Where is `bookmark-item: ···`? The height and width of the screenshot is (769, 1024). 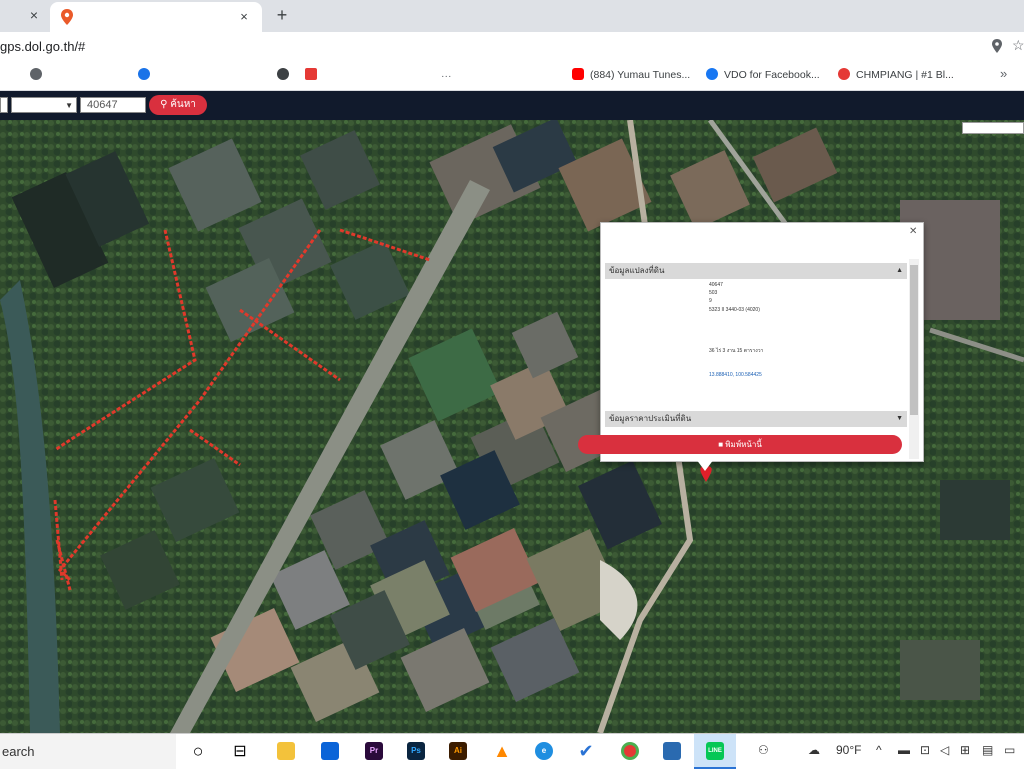 bookmark-item: ··· is located at coordinates (449, 75).